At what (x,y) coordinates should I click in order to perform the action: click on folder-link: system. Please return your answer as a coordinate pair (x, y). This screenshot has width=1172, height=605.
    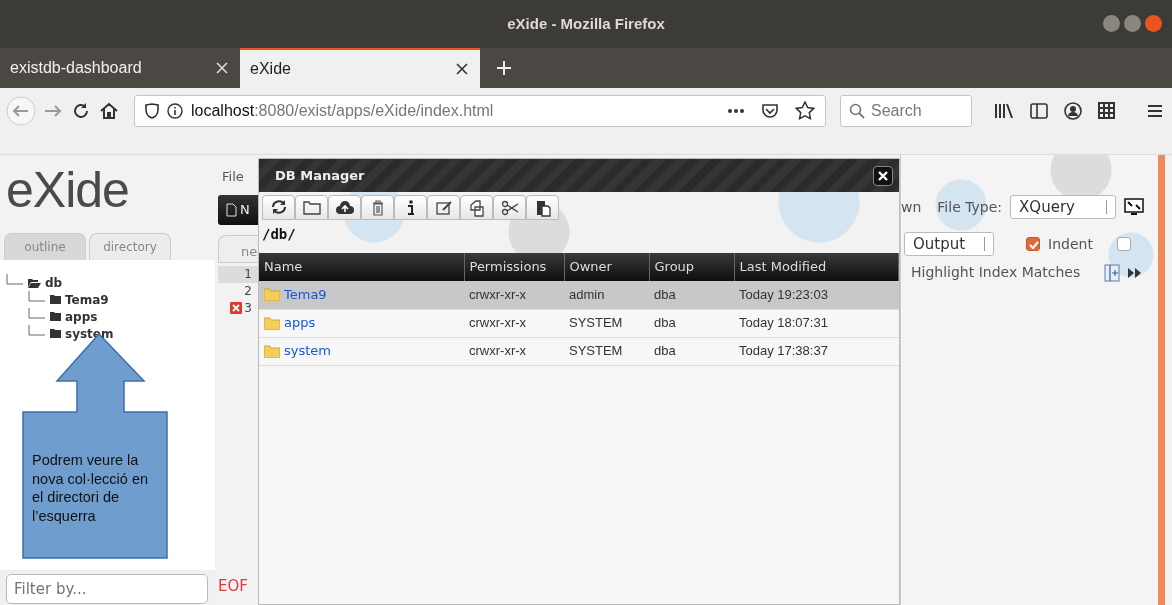
    Looking at the image, I should click on (307, 351).